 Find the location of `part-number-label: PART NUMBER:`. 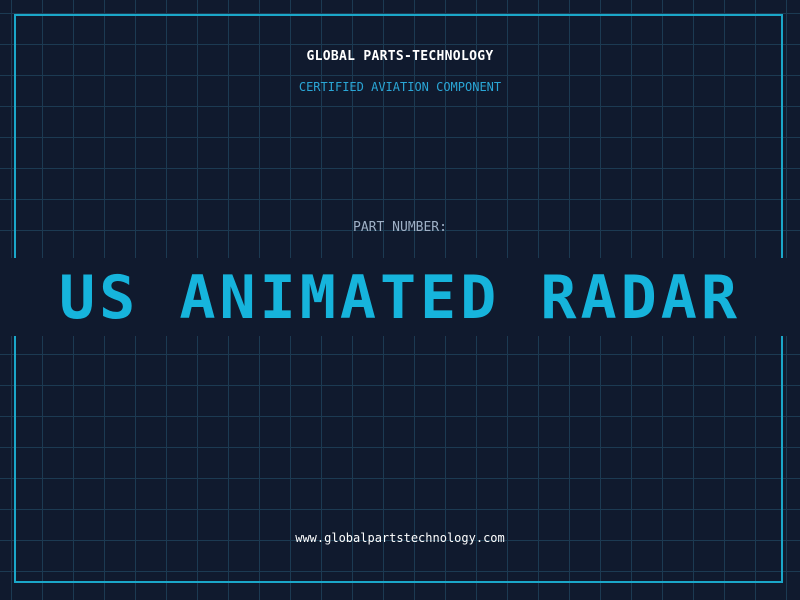

part-number-label: PART NUMBER: is located at coordinates (400, 227).